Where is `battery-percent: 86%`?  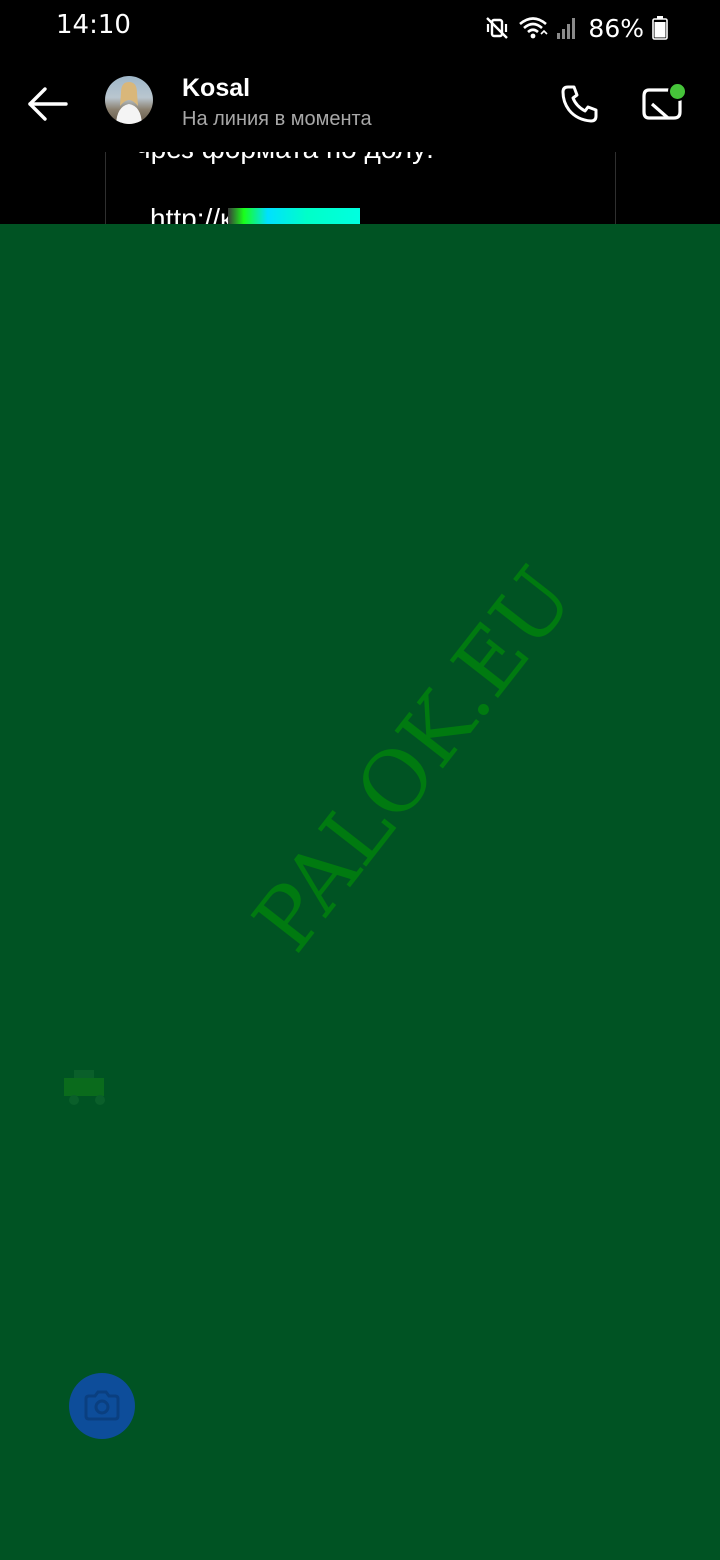 battery-percent: 86% is located at coordinates (616, 28).